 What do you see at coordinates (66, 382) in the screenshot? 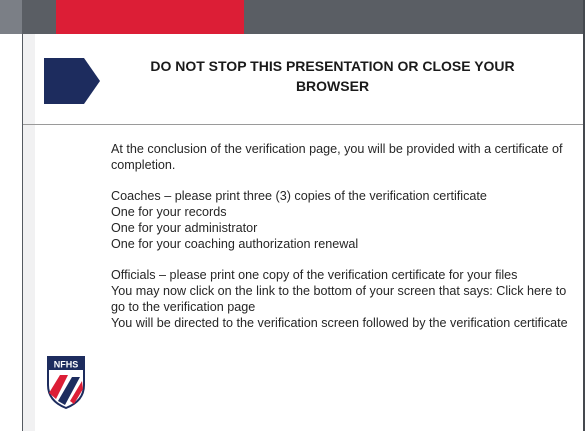
I see `nfhs-logo-icon: NFHS` at bounding box center [66, 382].